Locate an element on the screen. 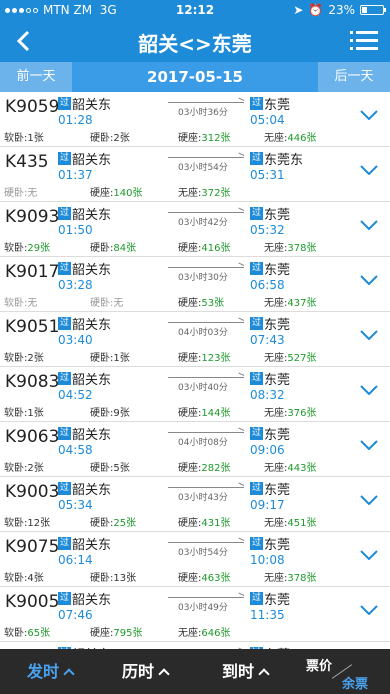  train-number: K9059 is located at coordinates (32, 107).